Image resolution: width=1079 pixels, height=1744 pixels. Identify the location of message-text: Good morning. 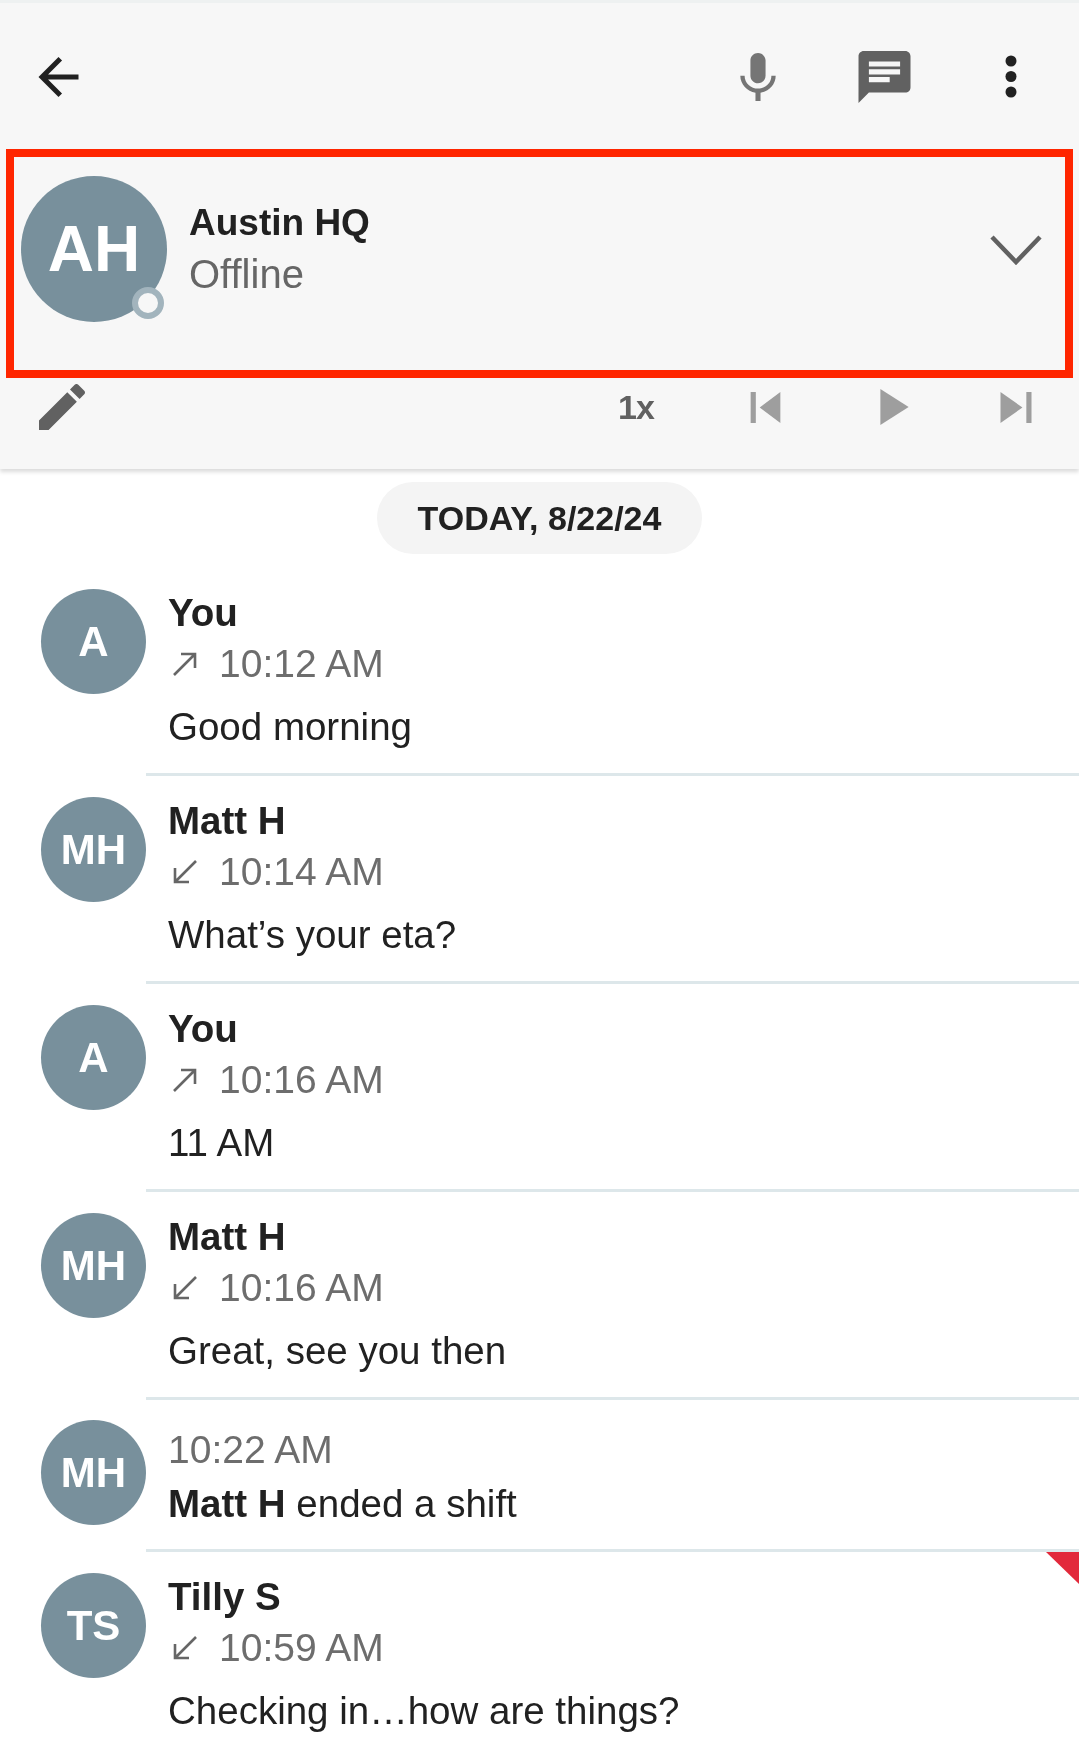
(290, 727).